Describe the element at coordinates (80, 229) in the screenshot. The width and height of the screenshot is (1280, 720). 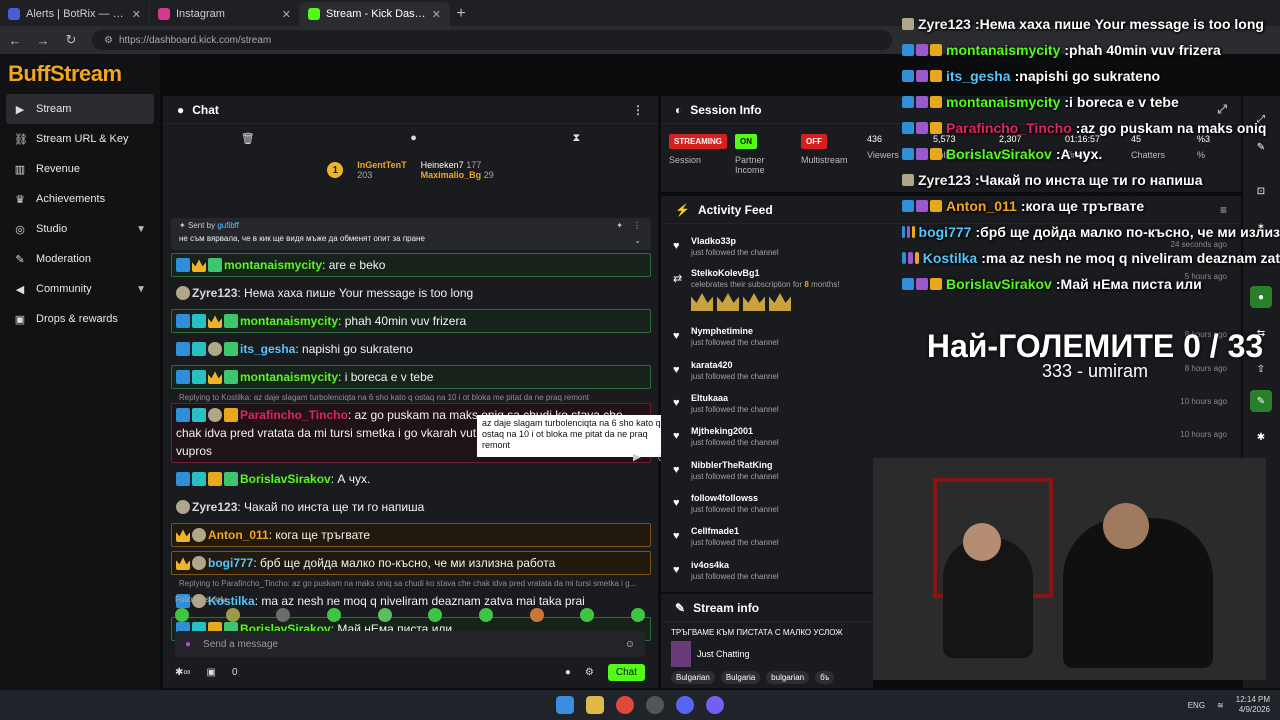
I see `sidebar-item-studio: ◎ Studio ▼` at that location.